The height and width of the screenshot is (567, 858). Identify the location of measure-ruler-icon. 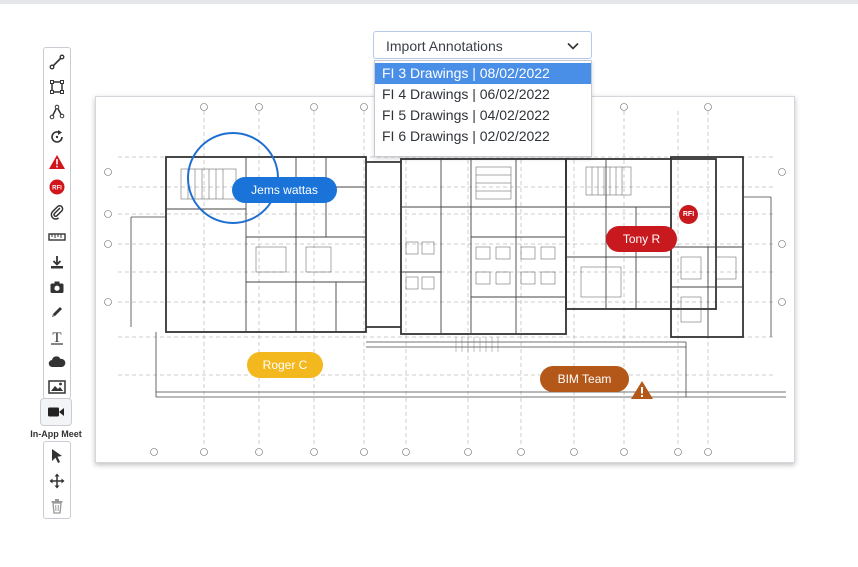
(57, 237).